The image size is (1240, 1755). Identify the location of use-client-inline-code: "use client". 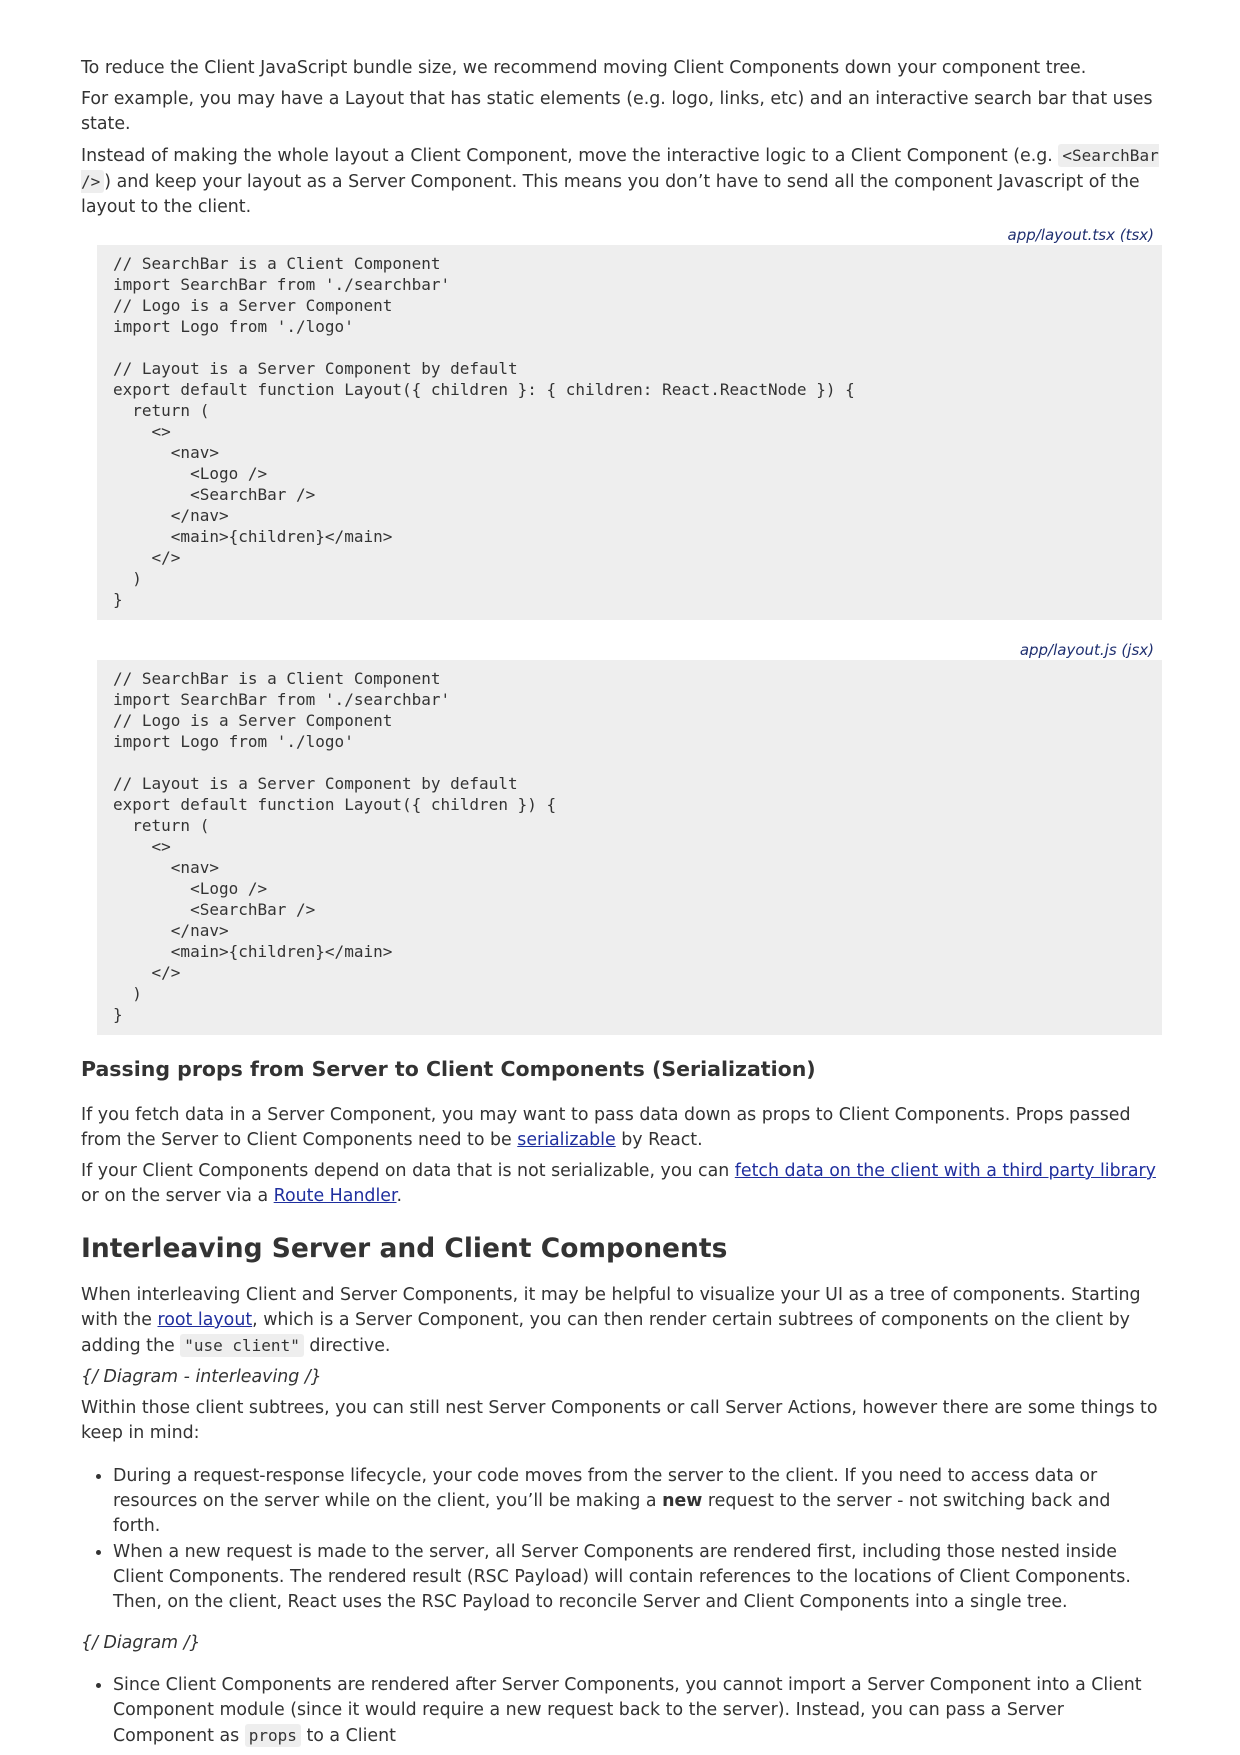
(242, 1345).